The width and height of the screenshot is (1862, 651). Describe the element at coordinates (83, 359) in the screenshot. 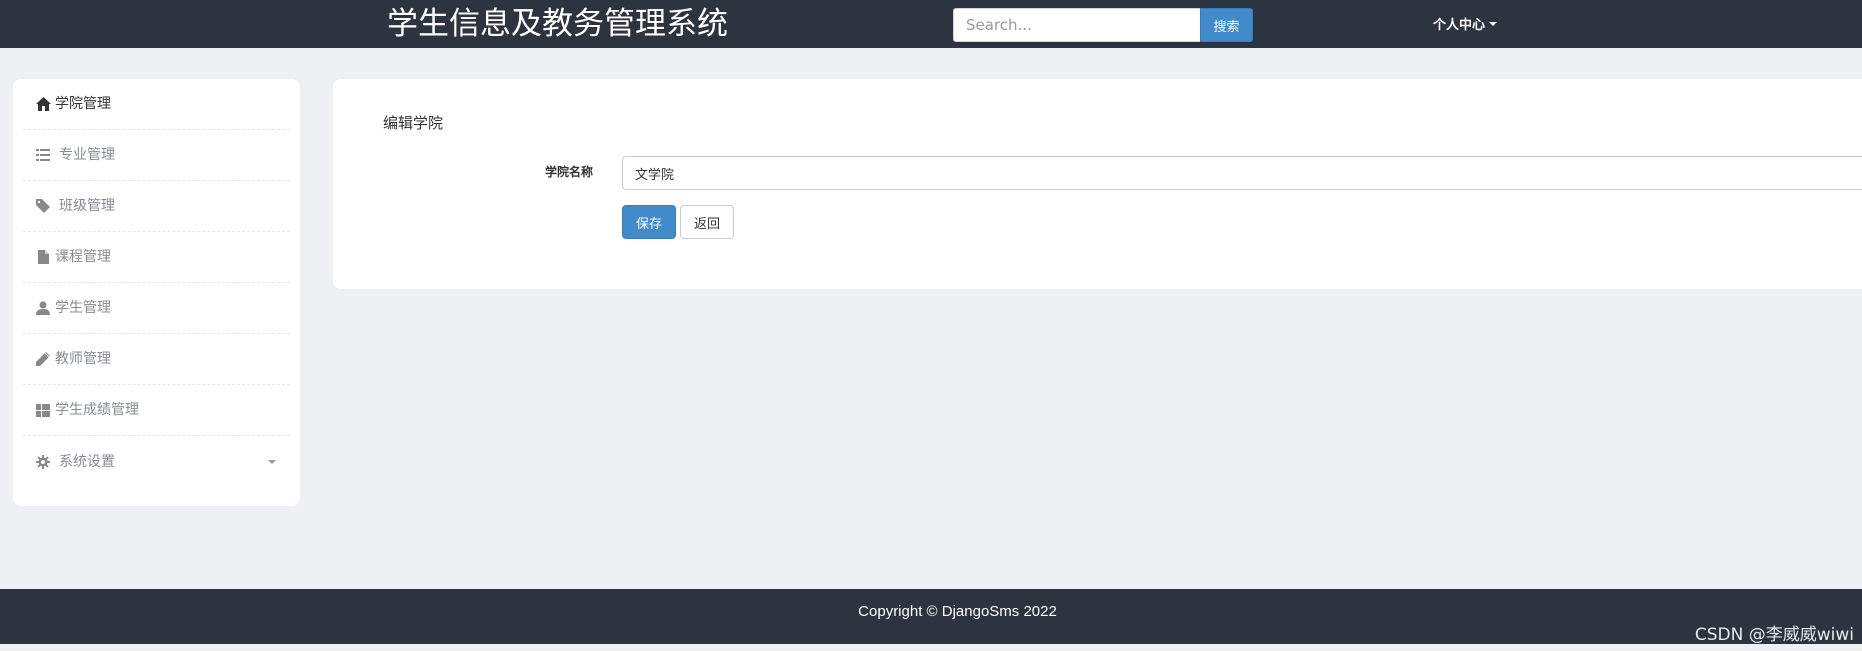

I see `sidebar-item-label: 教师管理` at that location.